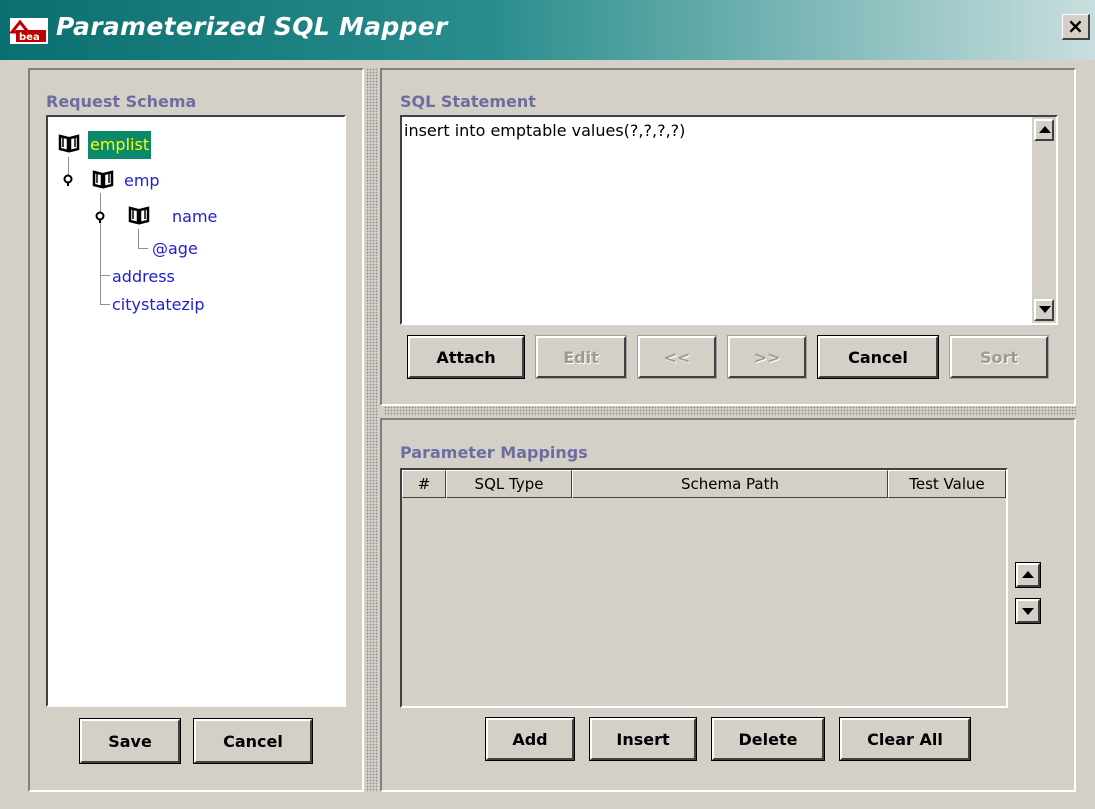 The height and width of the screenshot is (809, 1095). Describe the element at coordinates (468, 101) in the screenshot. I see `sql-statement-label: SQL Statement` at that location.